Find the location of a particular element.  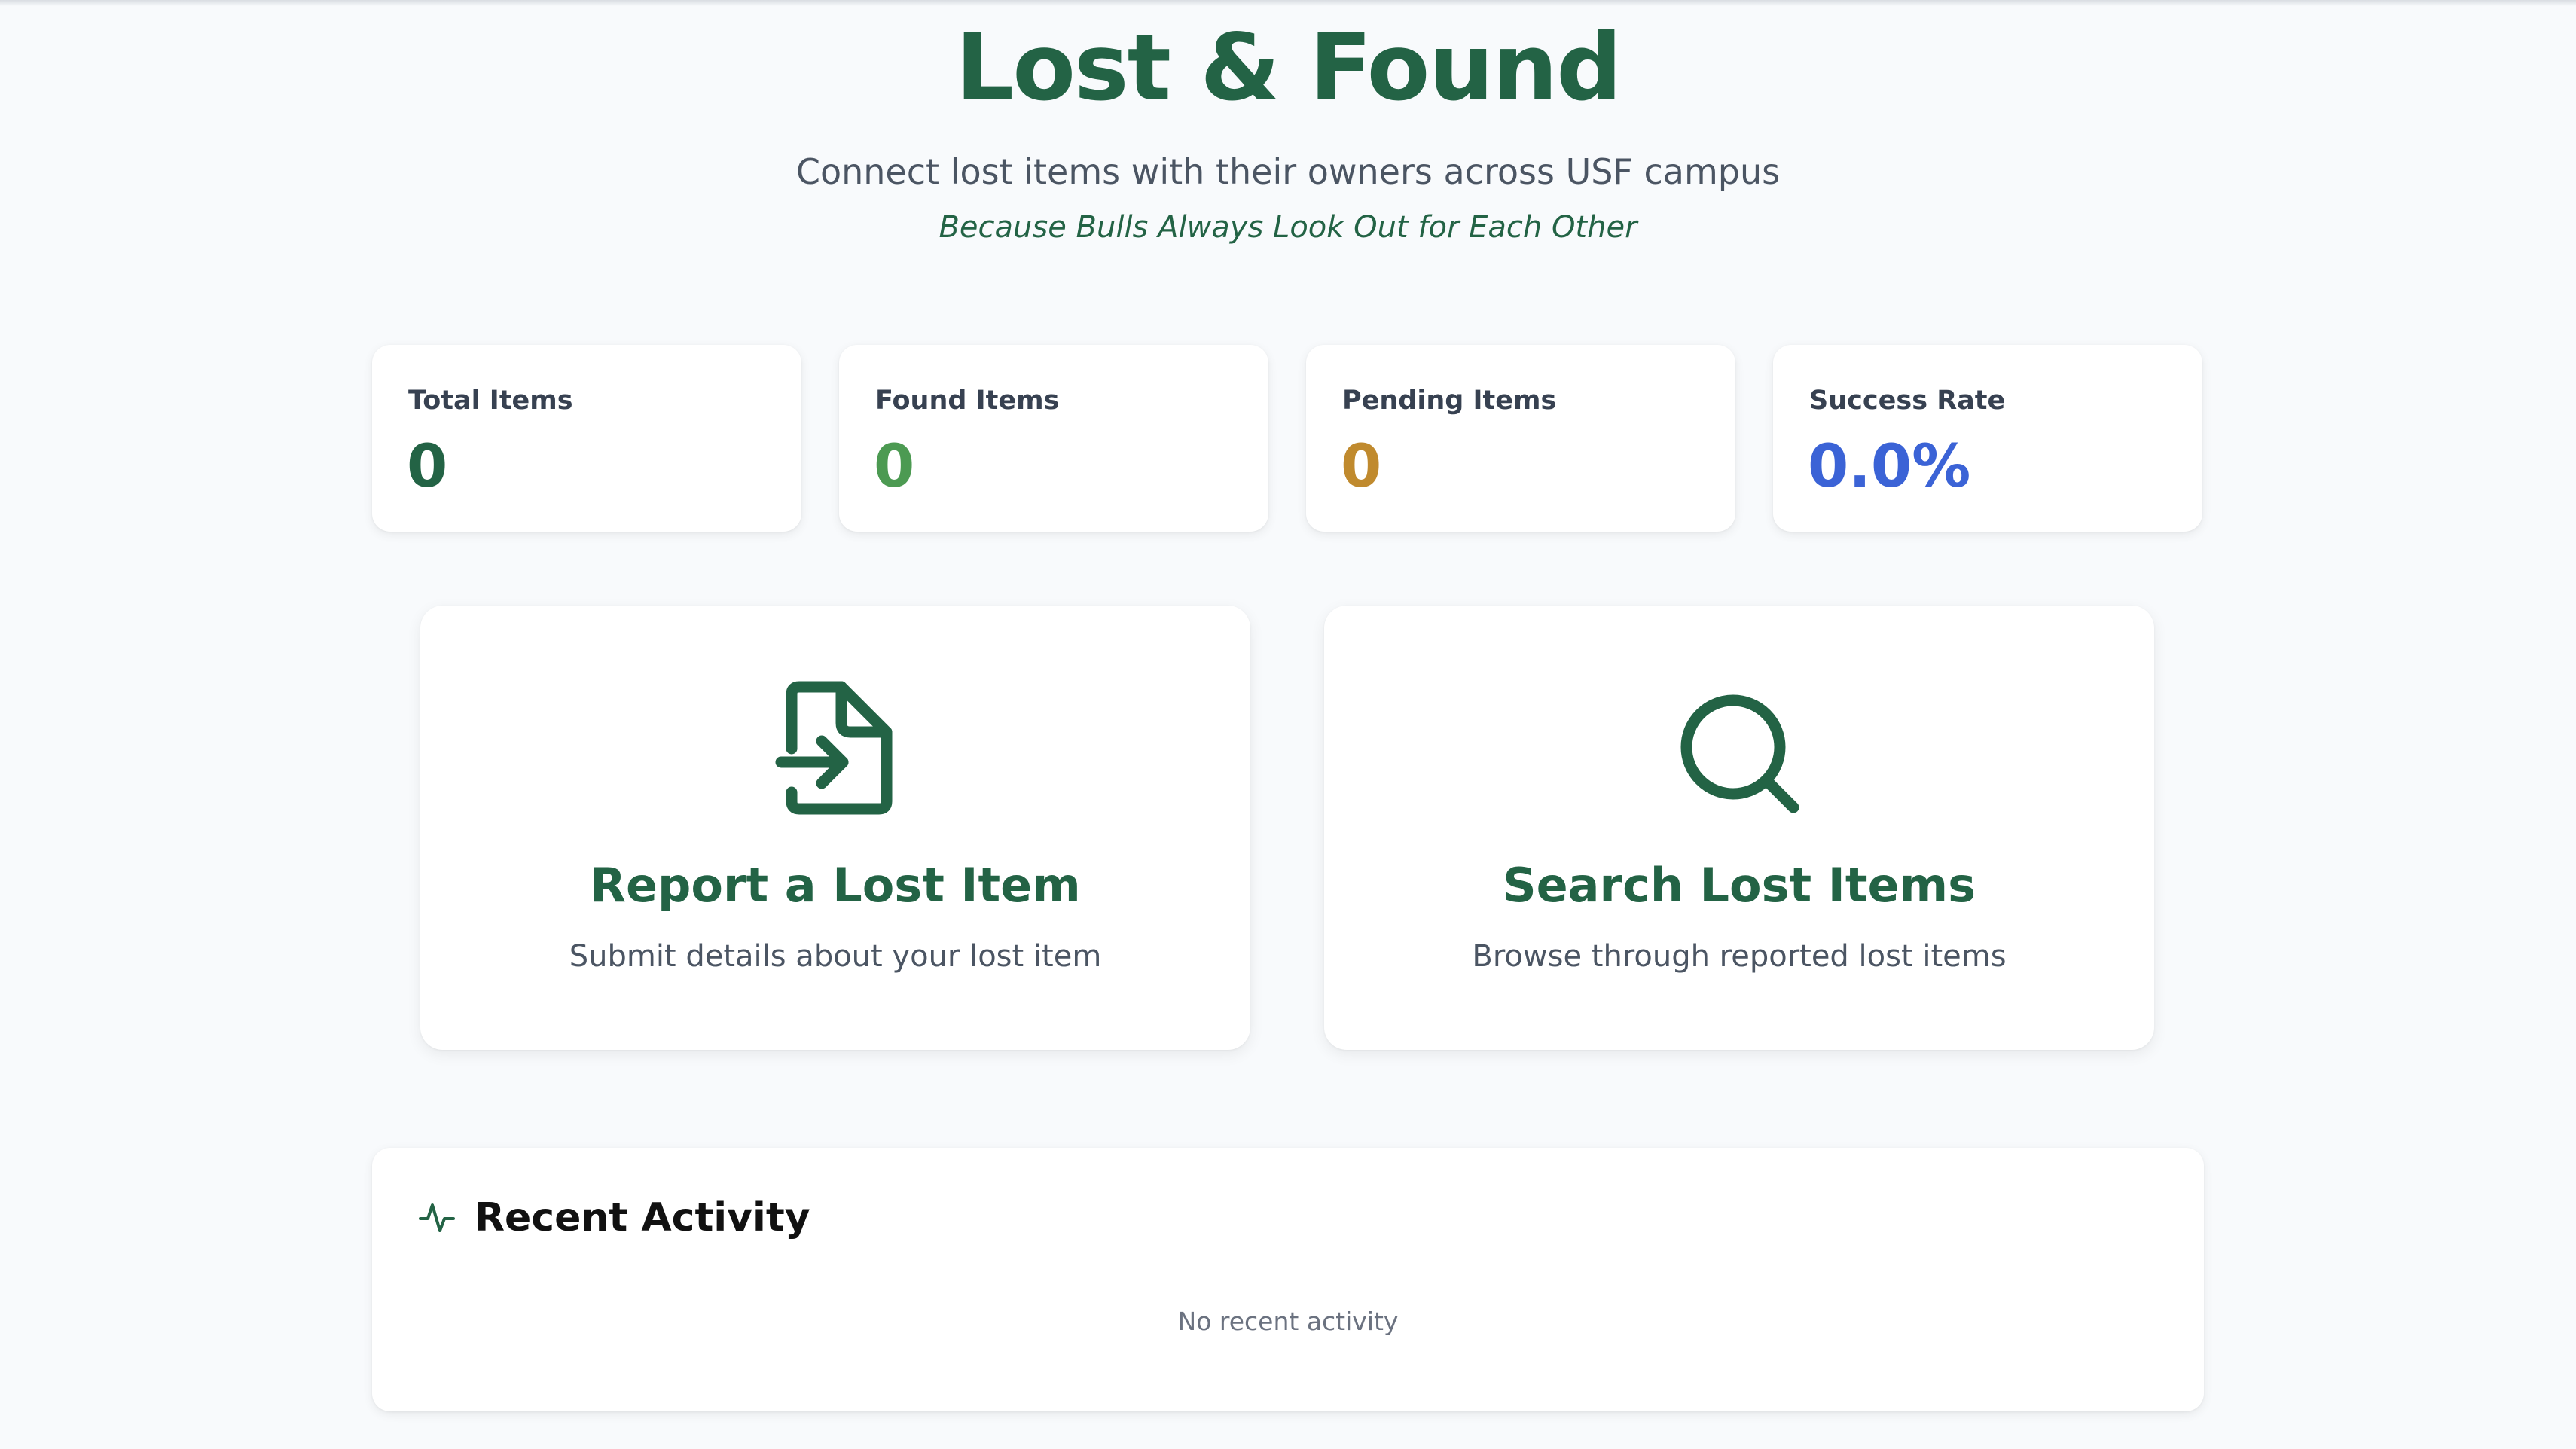

stat-value: 0.0% is located at coordinates (1890, 467).